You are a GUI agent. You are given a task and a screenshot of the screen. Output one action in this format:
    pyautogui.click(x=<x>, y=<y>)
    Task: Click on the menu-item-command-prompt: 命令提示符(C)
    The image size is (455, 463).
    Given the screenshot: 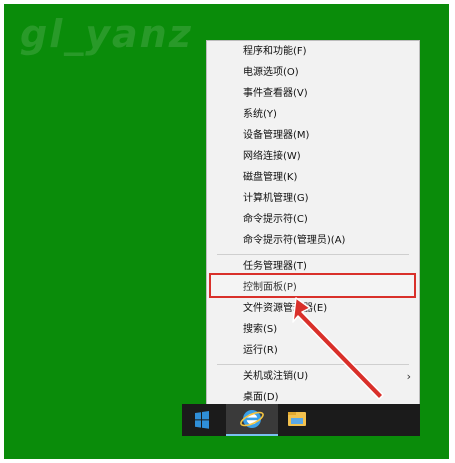 What is the action you would take?
    pyautogui.click(x=313, y=219)
    